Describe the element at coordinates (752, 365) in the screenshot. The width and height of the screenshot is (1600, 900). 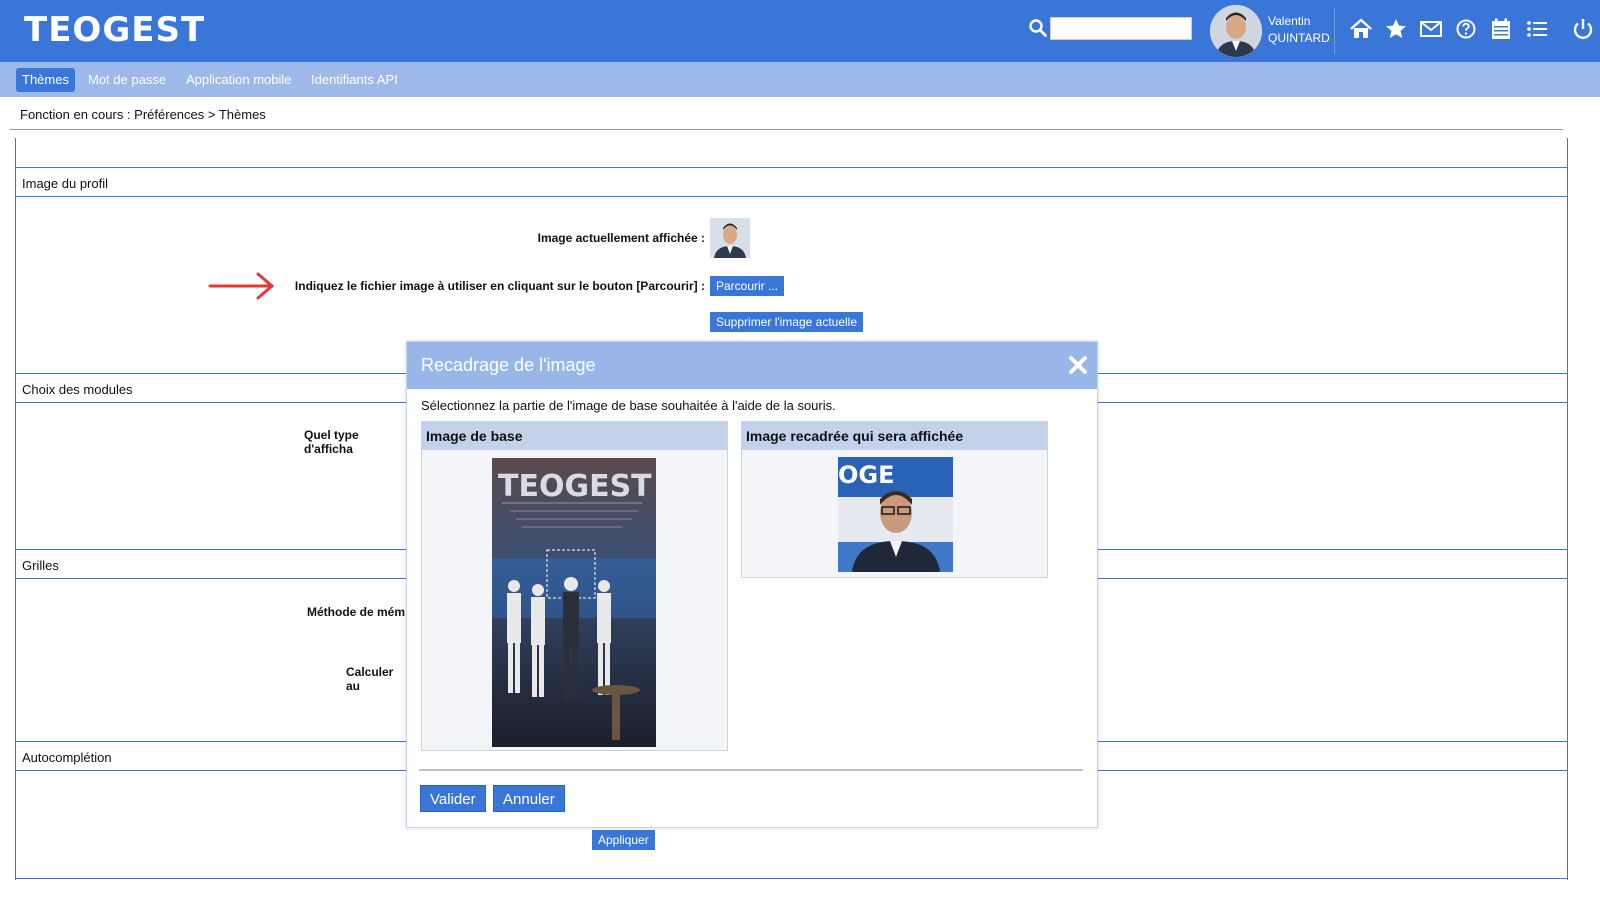
I see `dialog-header: Recadrage de l'image` at that location.